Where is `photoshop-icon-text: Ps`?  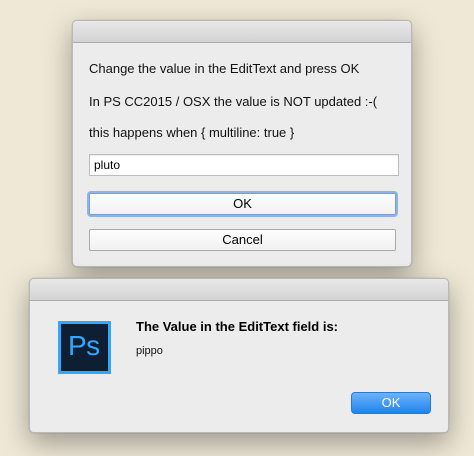 photoshop-icon-text: Ps is located at coordinates (84, 345).